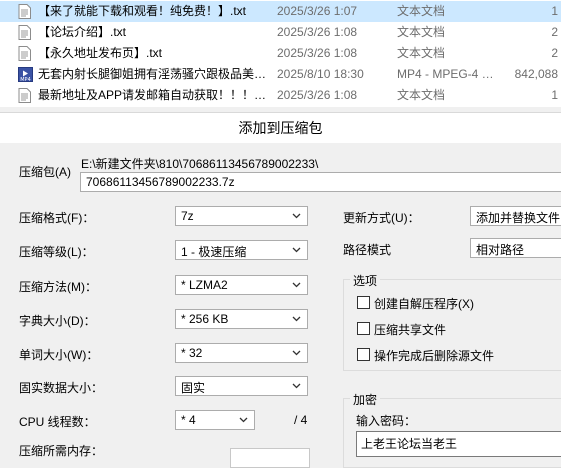 The image size is (561, 468). I want to click on cpu-threads-total: / 4, so click(301, 420).